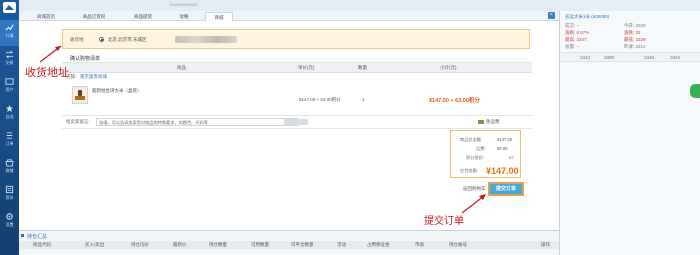 Image resolution: width=700 pixels, height=255 pixels. Describe the element at coordinates (585, 57) in the screenshot. I see `bid-price: 3343` at that location.